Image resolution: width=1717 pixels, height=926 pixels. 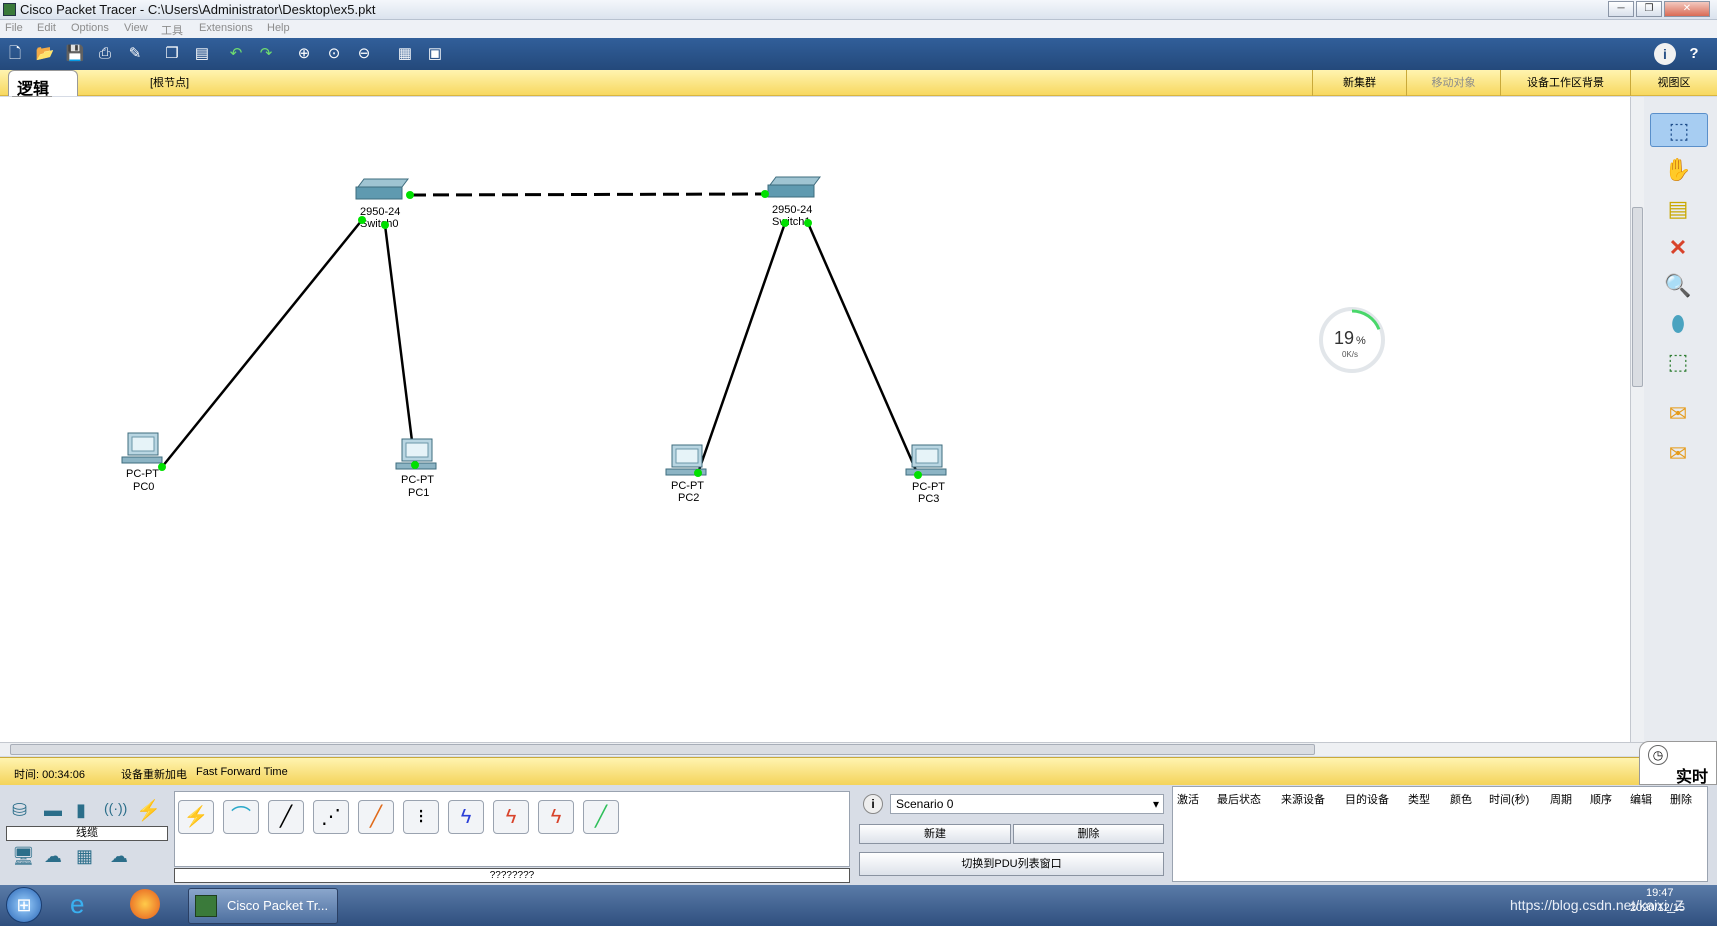 I want to click on viewport-button: 视图区, so click(x=1673, y=83).